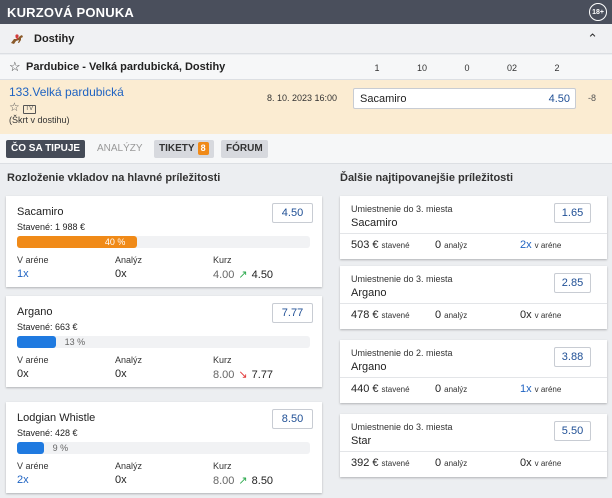 The height and width of the screenshot is (498, 612). What do you see at coordinates (572, 357) in the screenshot?
I see `odd-button: 3.88` at bounding box center [572, 357].